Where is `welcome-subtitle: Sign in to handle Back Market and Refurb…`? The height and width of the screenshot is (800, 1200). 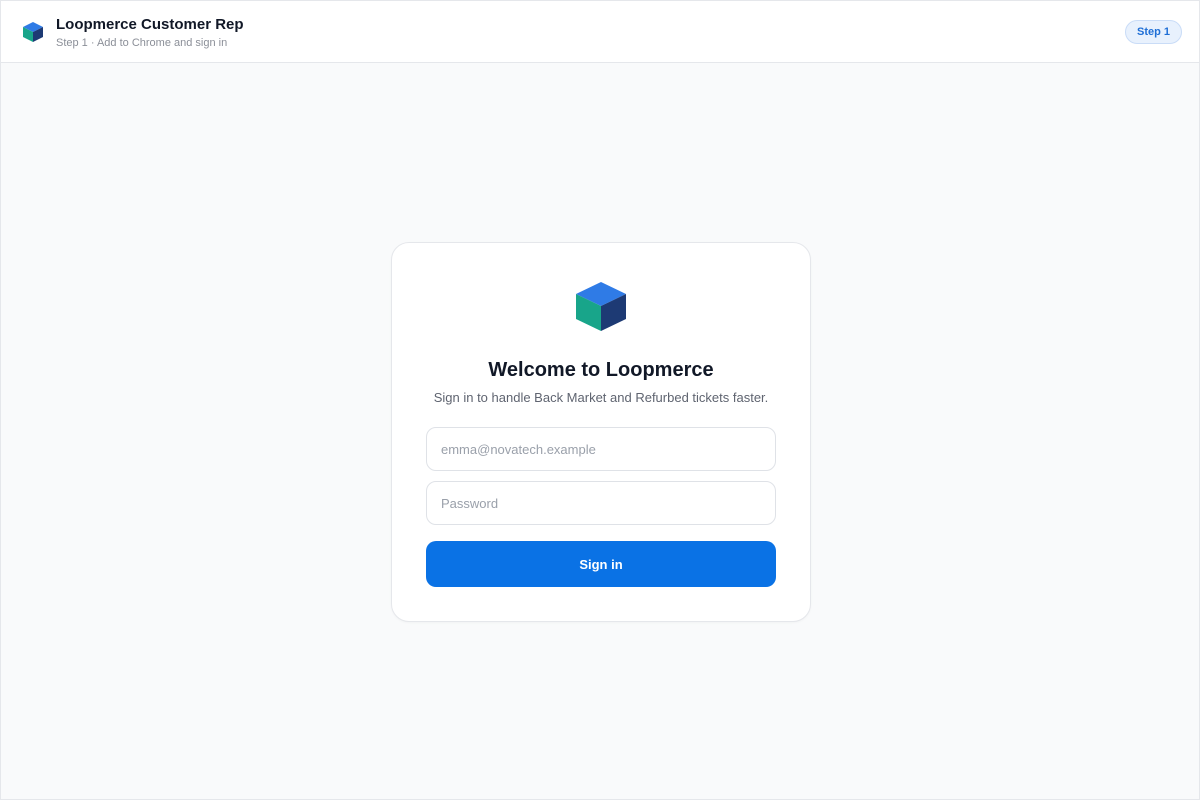
welcome-subtitle: Sign in to handle Back Market and Refurb… is located at coordinates (601, 397).